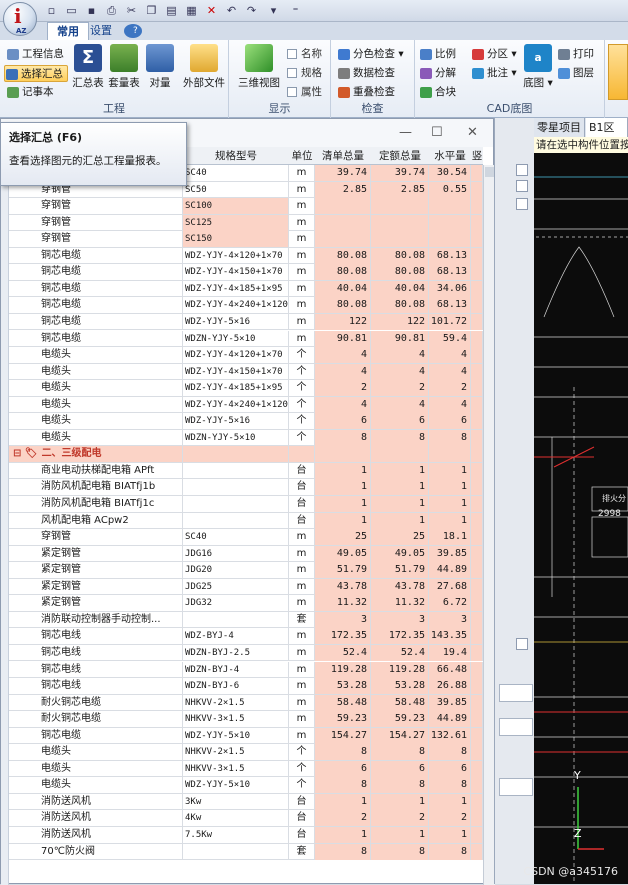  What do you see at coordinates (30, 92) in the screenshot?
I see `notepad-button: 记事本` at bounding box center [30, 92].